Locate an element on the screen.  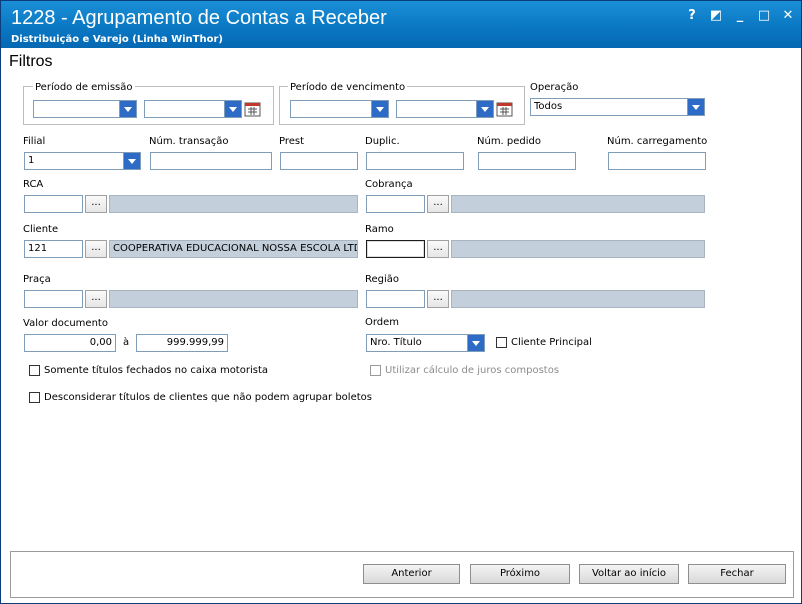
ordem-select: Nro. Título is located at coordinates (425, 343).